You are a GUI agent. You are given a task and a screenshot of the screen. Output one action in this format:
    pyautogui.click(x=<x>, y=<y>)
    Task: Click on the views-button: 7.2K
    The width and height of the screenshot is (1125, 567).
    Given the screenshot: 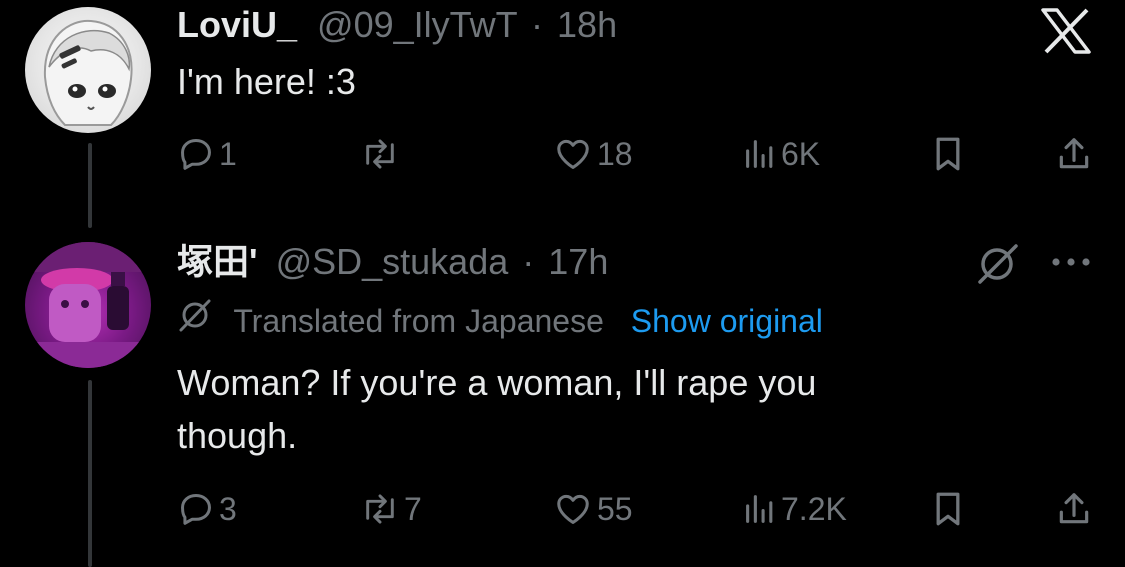 What is the action you would take?
    pyautogui.click(x=795, y=509)
    